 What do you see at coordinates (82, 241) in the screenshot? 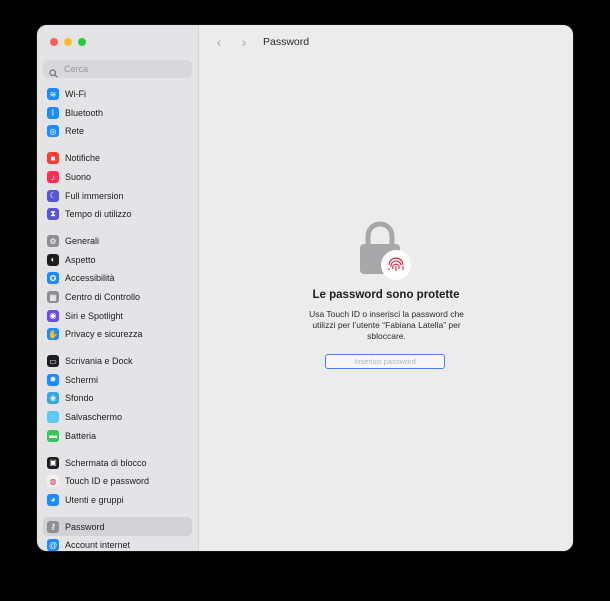
I see `sidebar-item-label: Generali` at bounding box center [82, 241].